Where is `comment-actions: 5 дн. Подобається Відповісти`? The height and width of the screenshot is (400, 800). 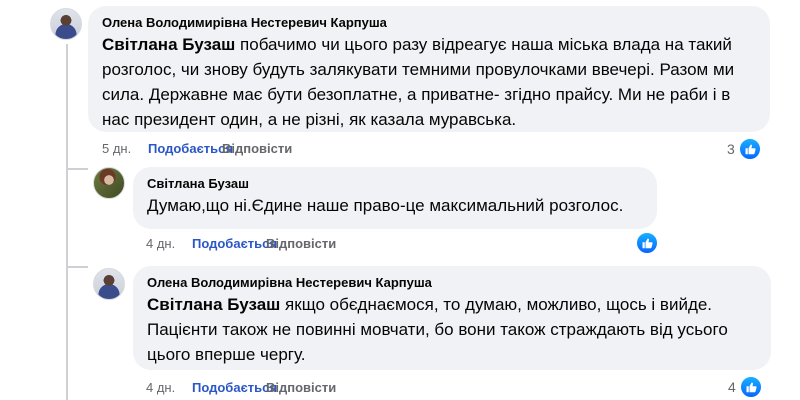
comment-actions: 5 дн. Подобається Відповісти is located at coordinates (197, 149).